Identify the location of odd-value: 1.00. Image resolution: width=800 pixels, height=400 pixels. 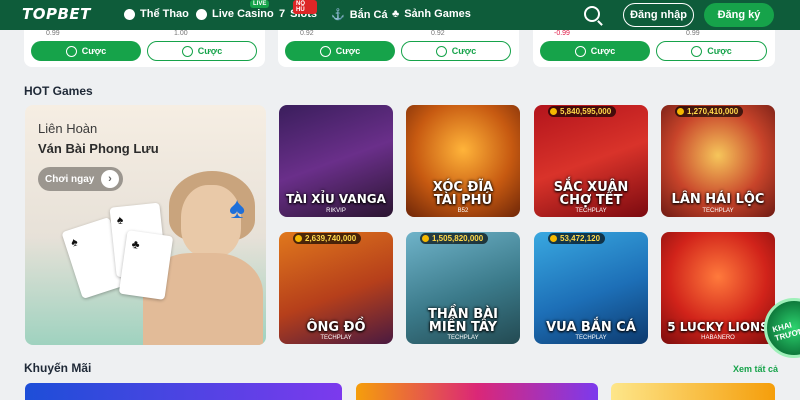
(181, 33).